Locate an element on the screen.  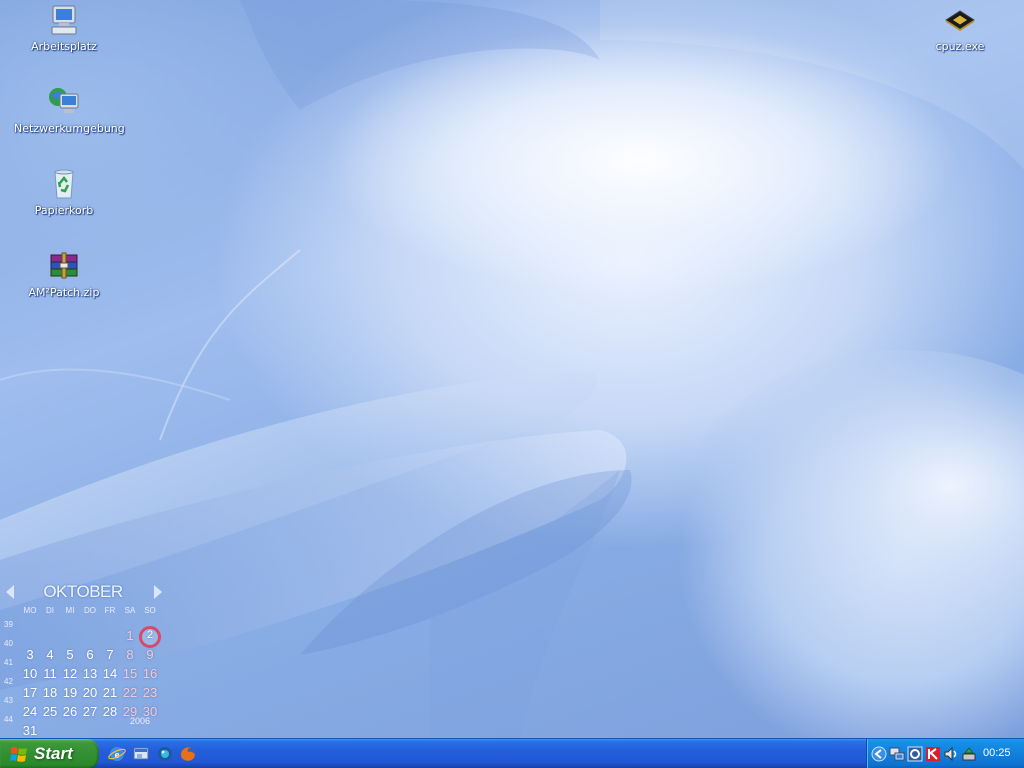
system-tray: 00:25 is located at coordinates (945, 753).